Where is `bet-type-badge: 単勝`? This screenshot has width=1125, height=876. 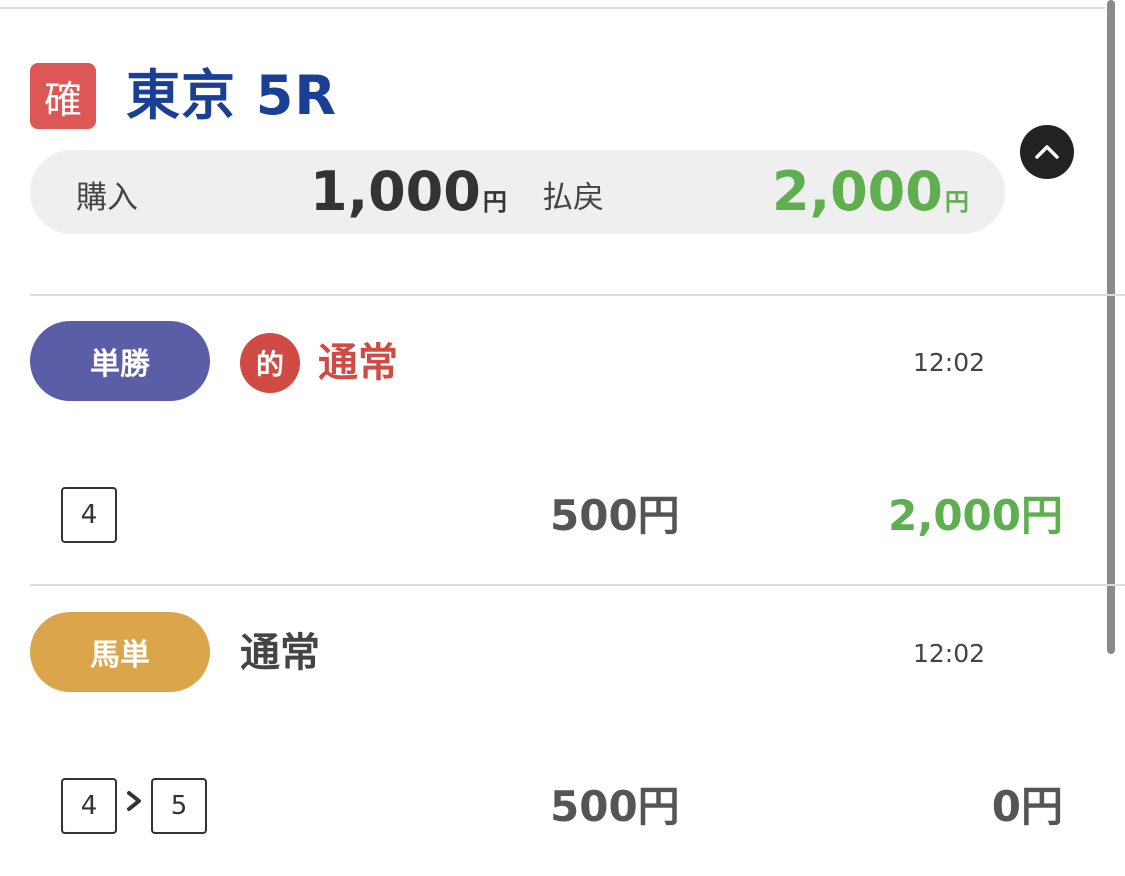
bet-type-badge: 単勝 is located at coordinates (120, 361).